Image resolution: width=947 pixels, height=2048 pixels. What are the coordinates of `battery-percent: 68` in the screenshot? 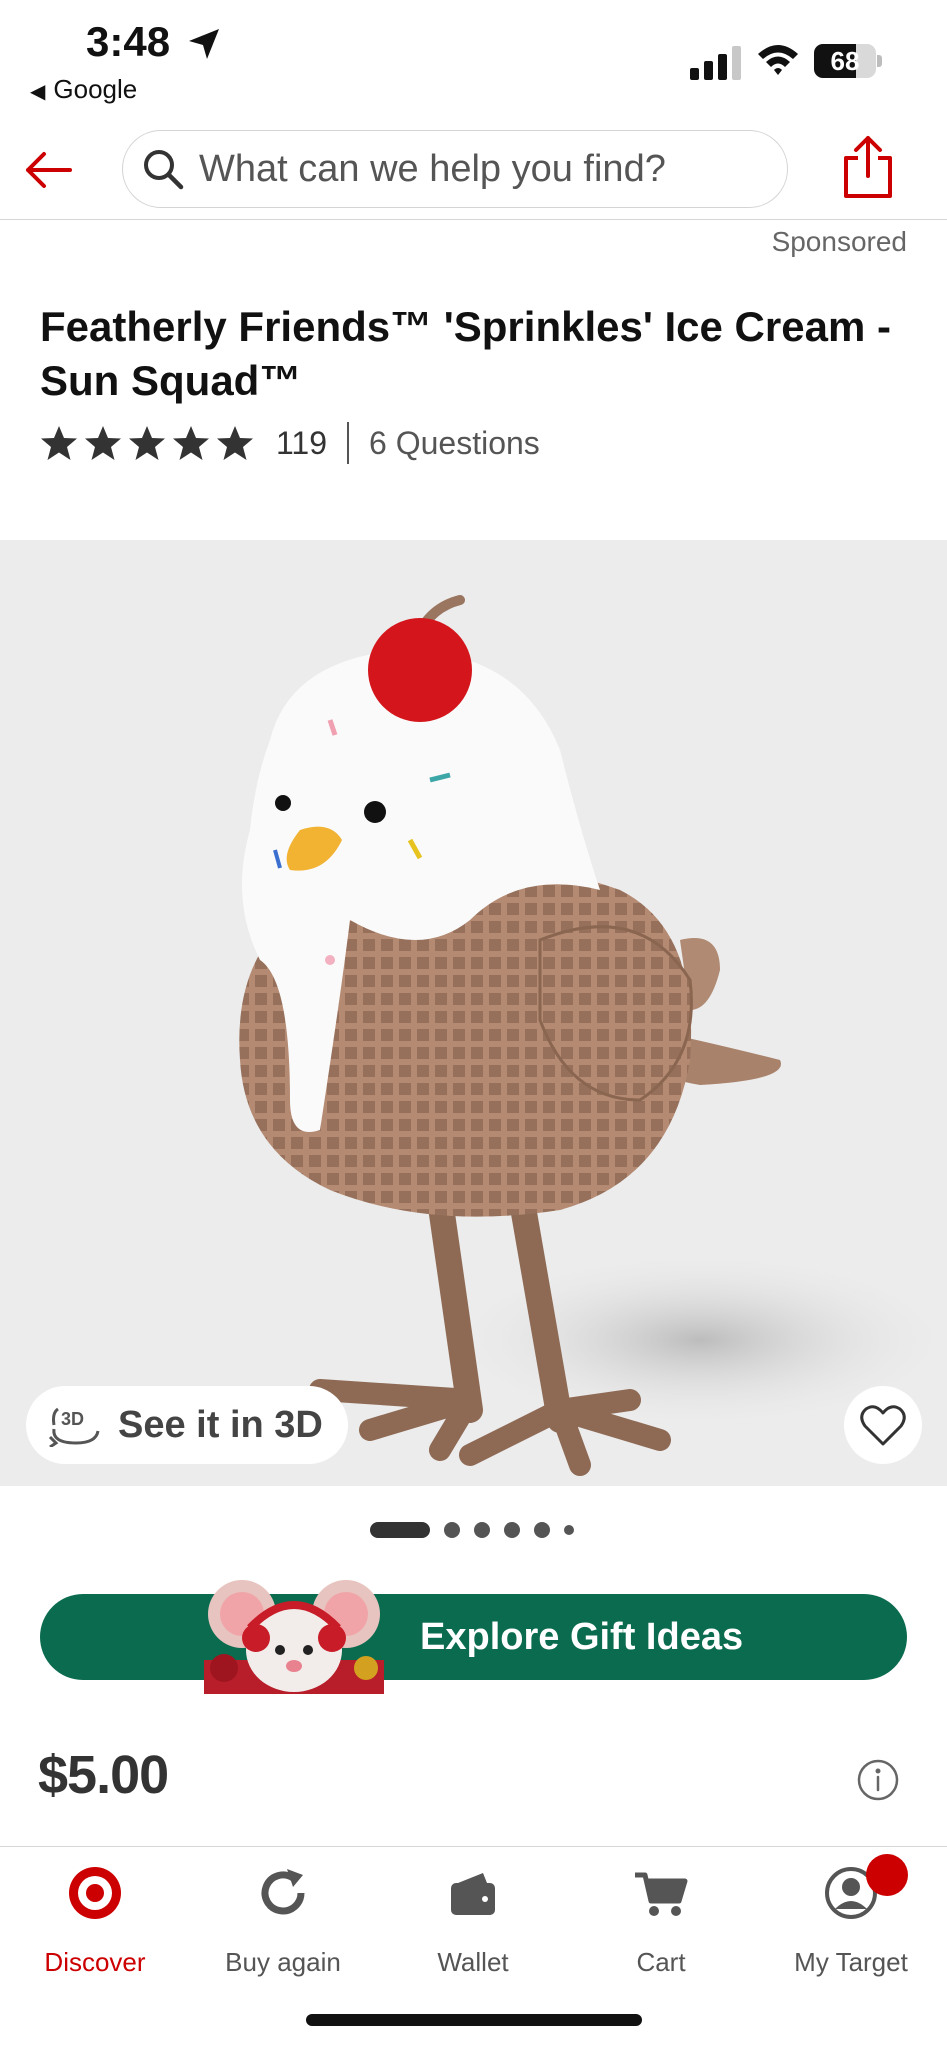 It's located at (845, 61).